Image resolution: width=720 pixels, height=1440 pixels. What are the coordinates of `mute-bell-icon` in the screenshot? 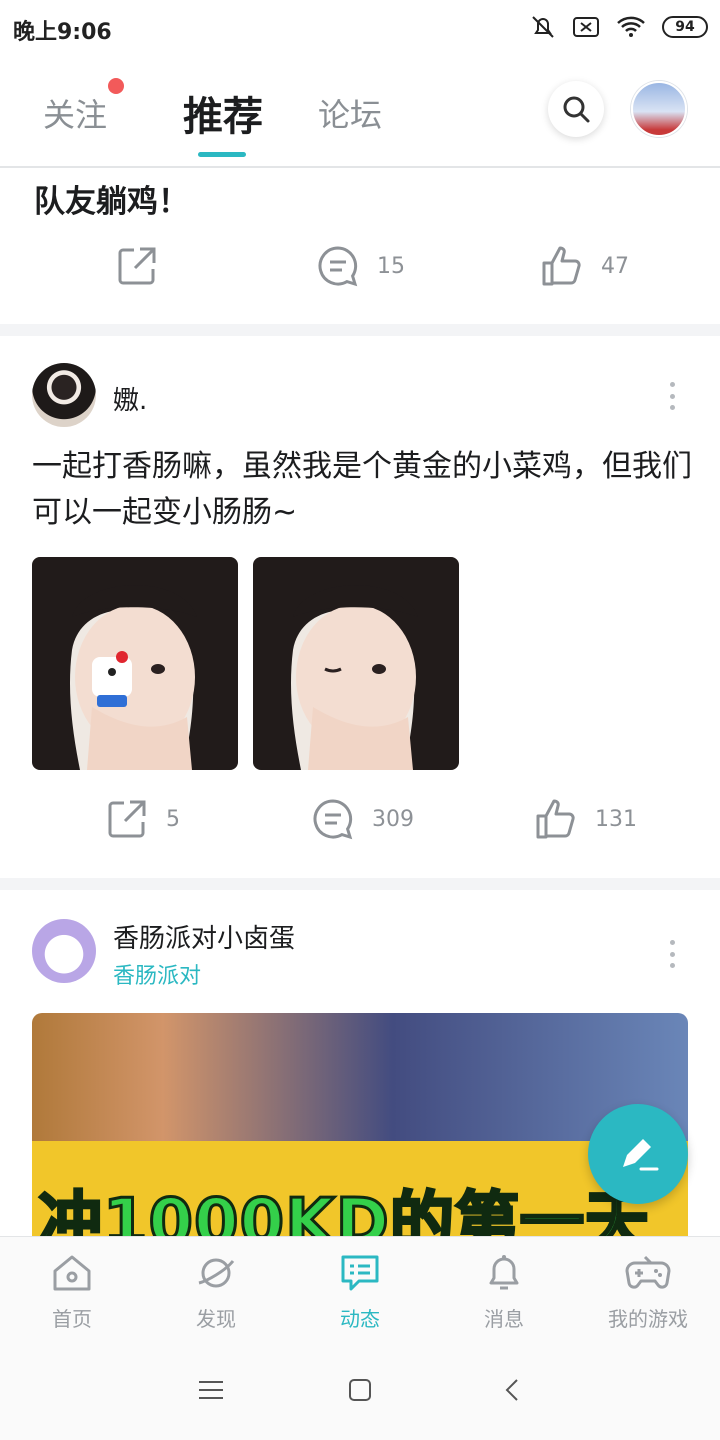 It's located at (543, 27).